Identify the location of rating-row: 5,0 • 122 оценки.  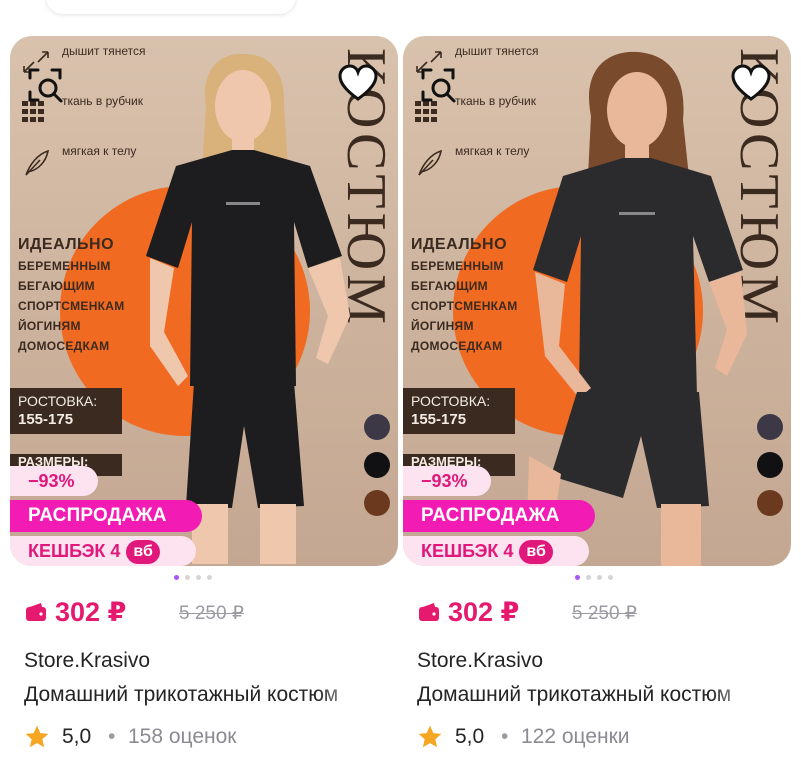
(597, 738).